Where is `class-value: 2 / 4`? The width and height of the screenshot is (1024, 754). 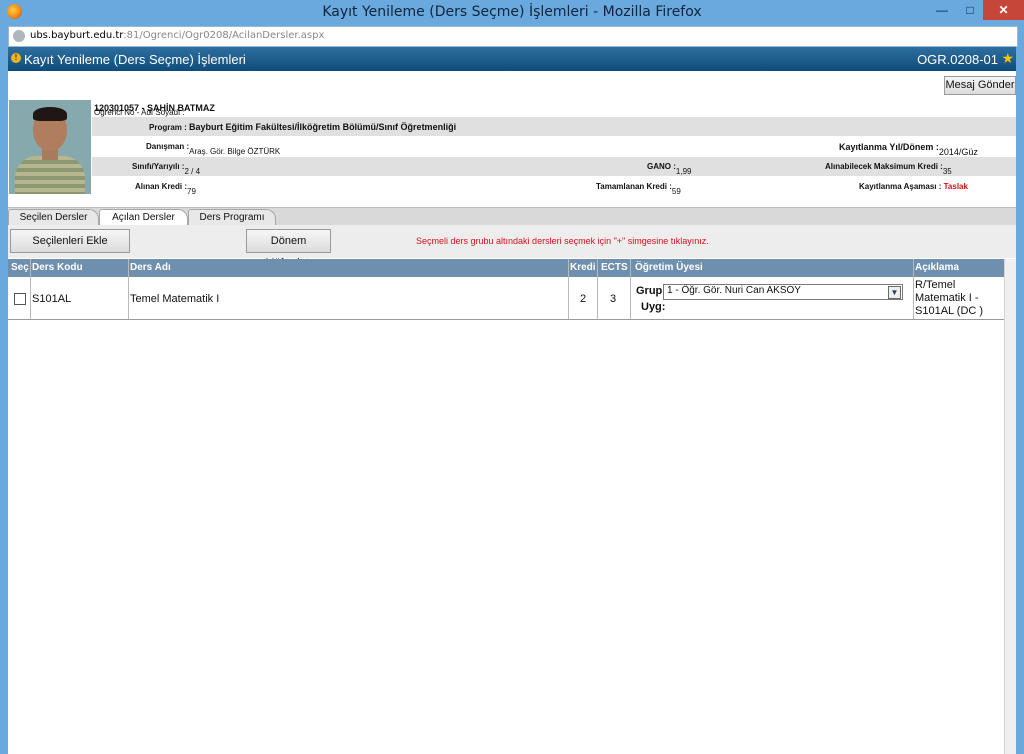 class-value: 2 / 4 is located at coordinates (192, 171).